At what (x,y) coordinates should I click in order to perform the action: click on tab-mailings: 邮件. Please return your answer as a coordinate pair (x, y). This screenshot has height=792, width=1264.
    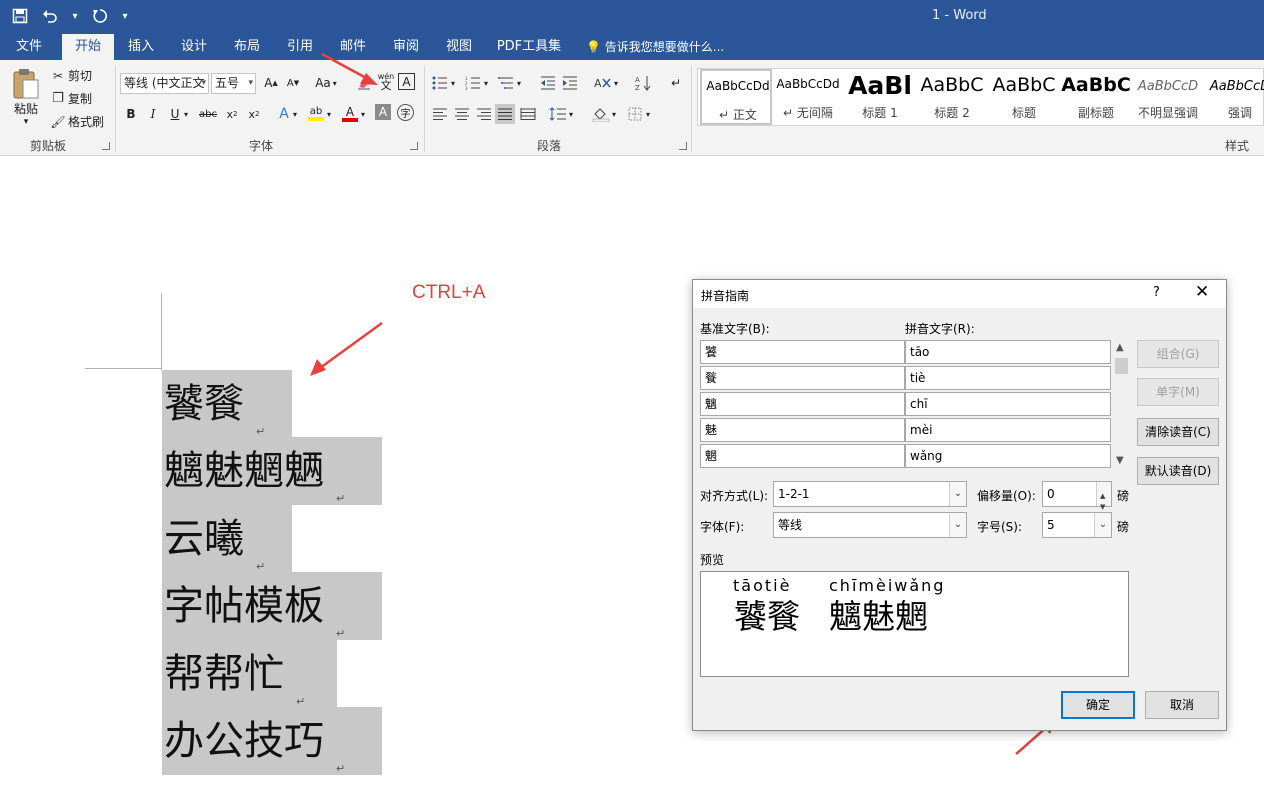
    Looking at the image, I should click on (353, 47).